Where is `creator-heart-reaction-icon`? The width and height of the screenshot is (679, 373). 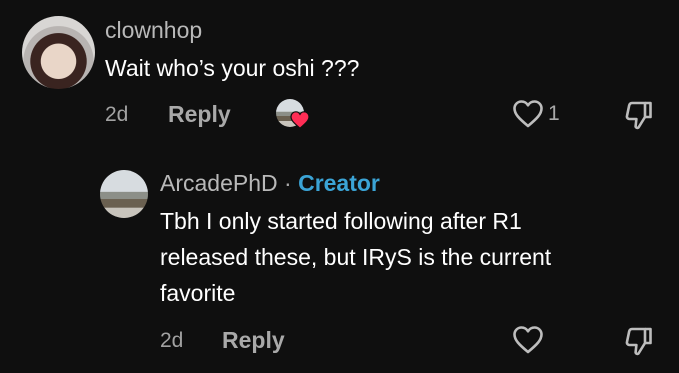 creator-heart-reaction-icon is located at coordinates (293, 116).